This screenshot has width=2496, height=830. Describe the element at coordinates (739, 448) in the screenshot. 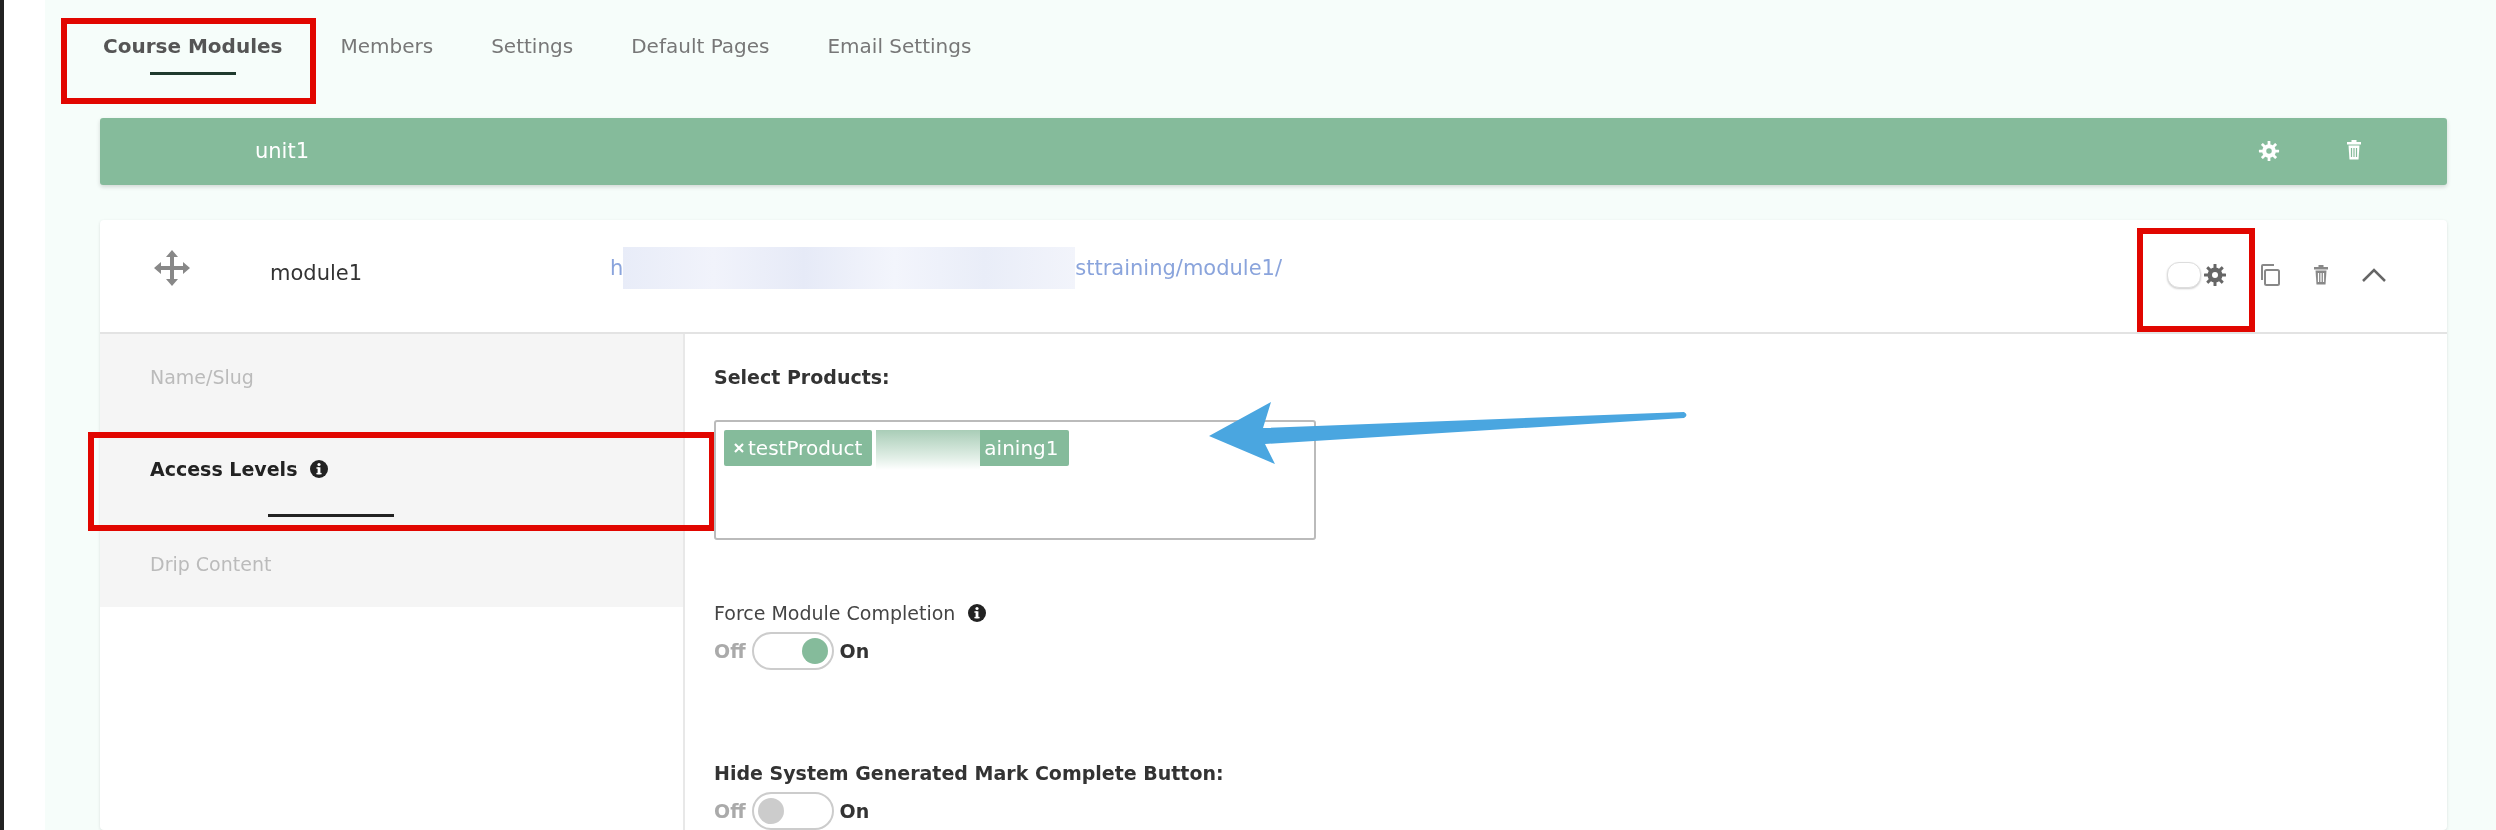

I see `remove-icon` at that location.